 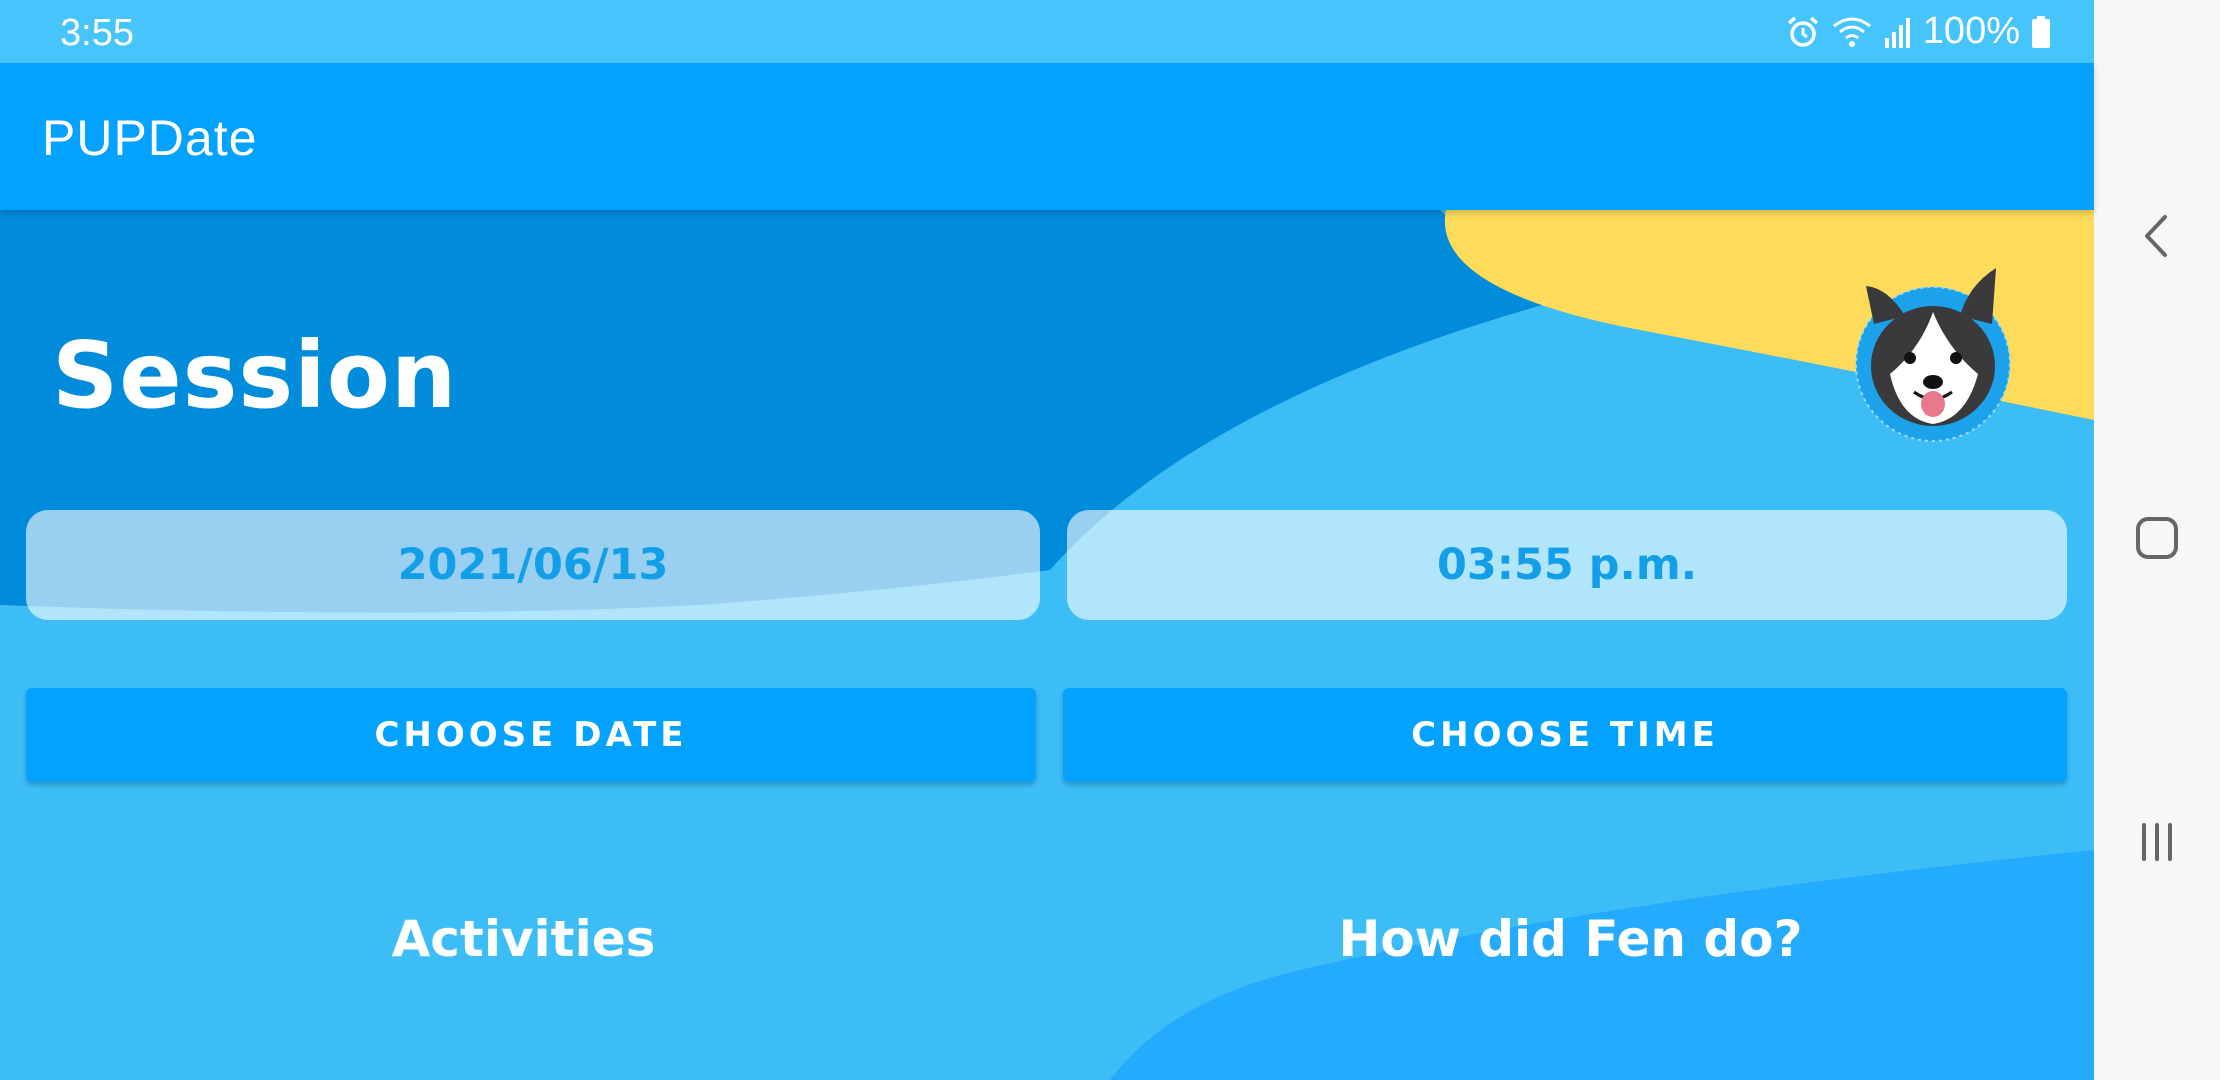 I want to click on app-title: PUPDate, so click(x=150, y=138).